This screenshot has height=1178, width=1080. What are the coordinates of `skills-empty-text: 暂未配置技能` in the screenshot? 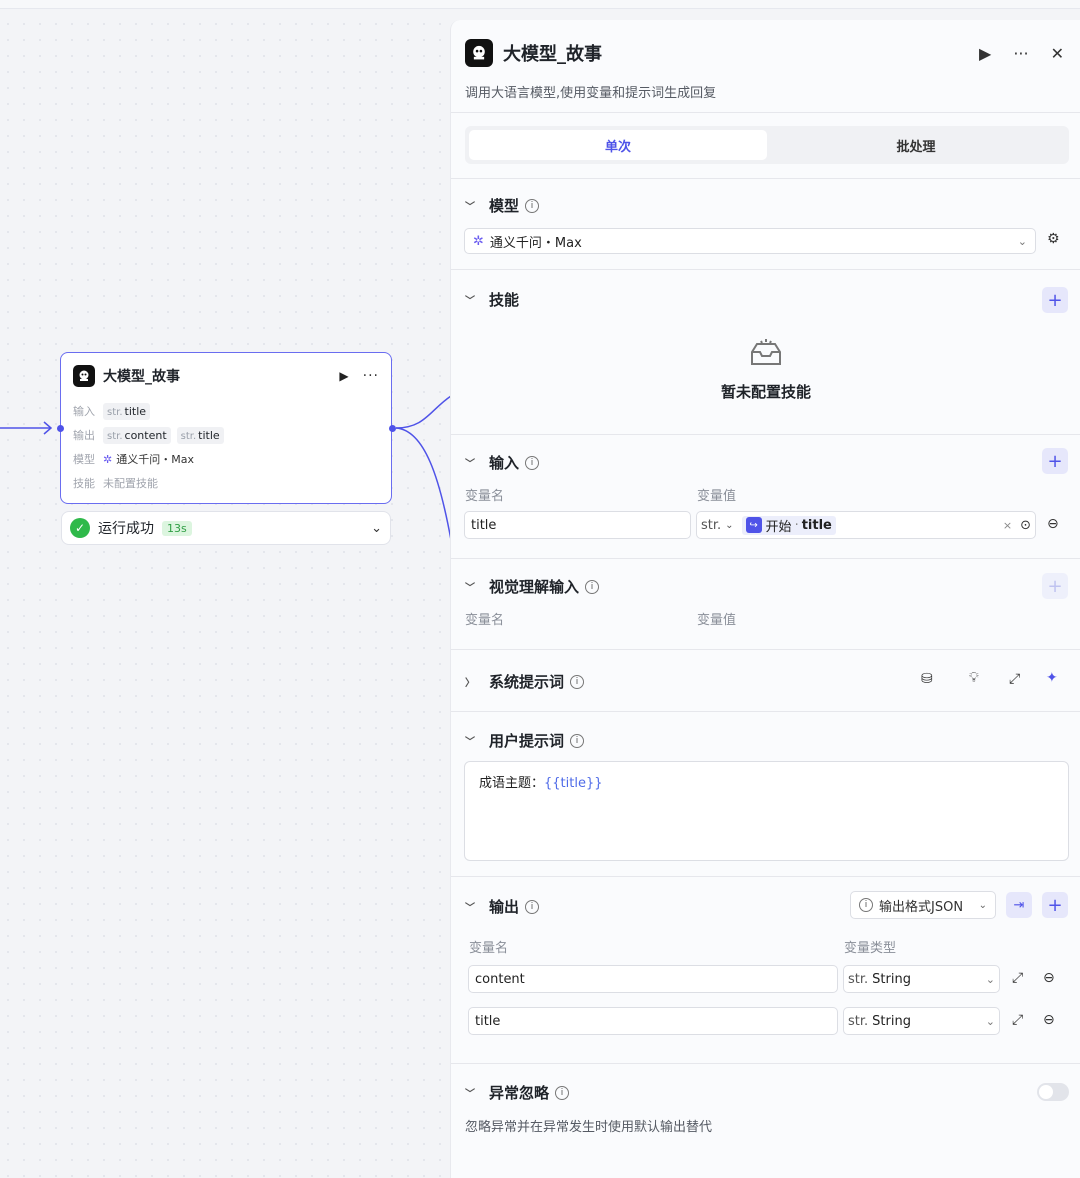 It's located at (765, 392).